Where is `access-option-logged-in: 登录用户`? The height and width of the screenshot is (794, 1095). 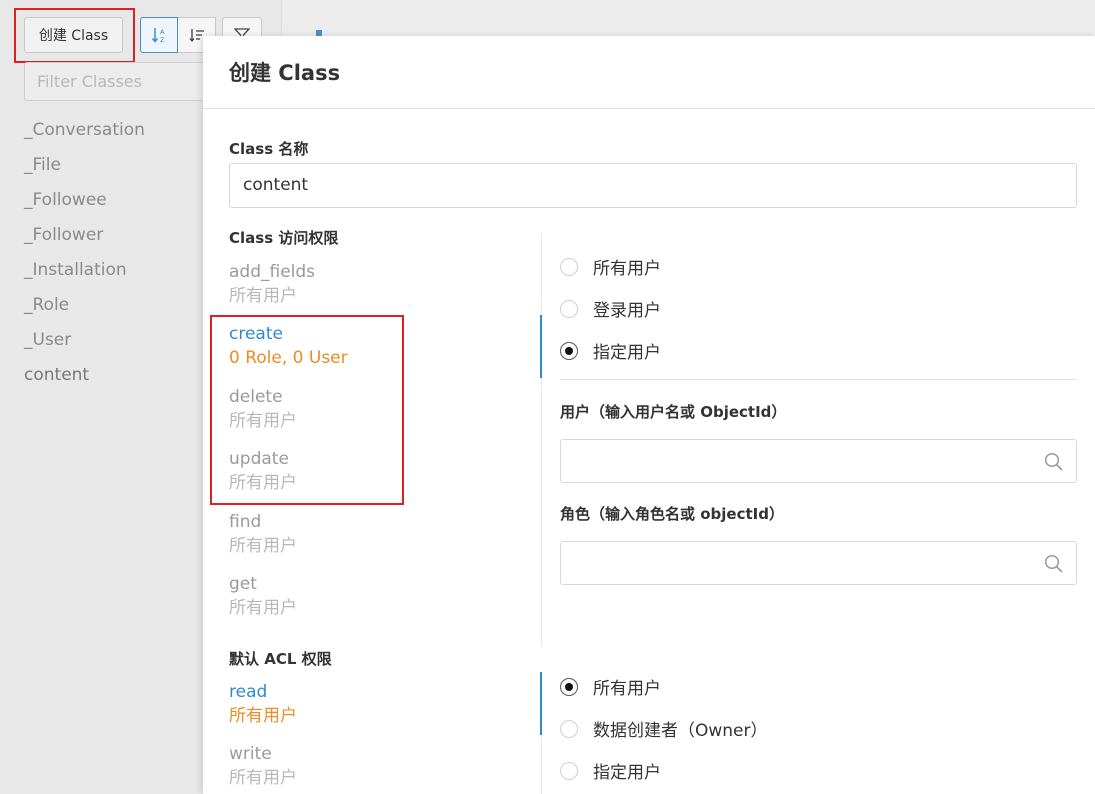
access-option-logged-in: 登录用户 is located at coordinates (610, 308).